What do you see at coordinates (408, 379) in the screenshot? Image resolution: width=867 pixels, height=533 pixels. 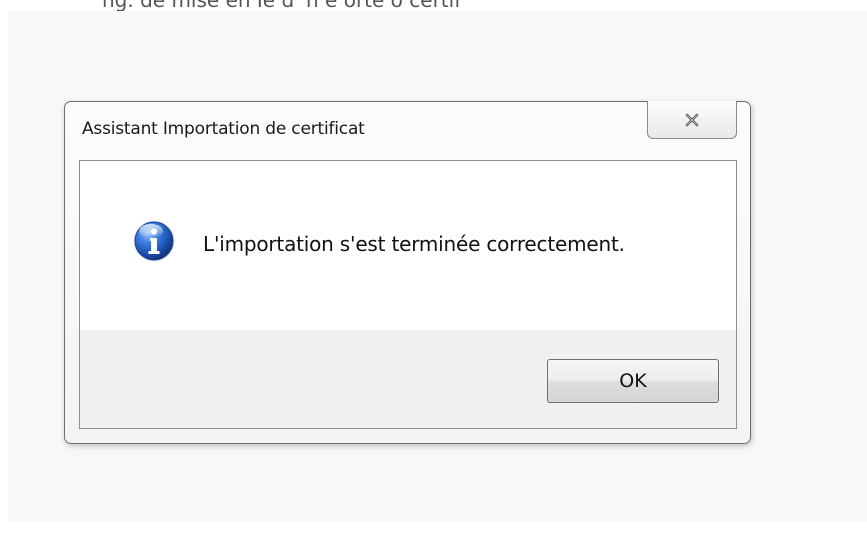 I see `button-footer: OK` at bounding box center [408, 379].